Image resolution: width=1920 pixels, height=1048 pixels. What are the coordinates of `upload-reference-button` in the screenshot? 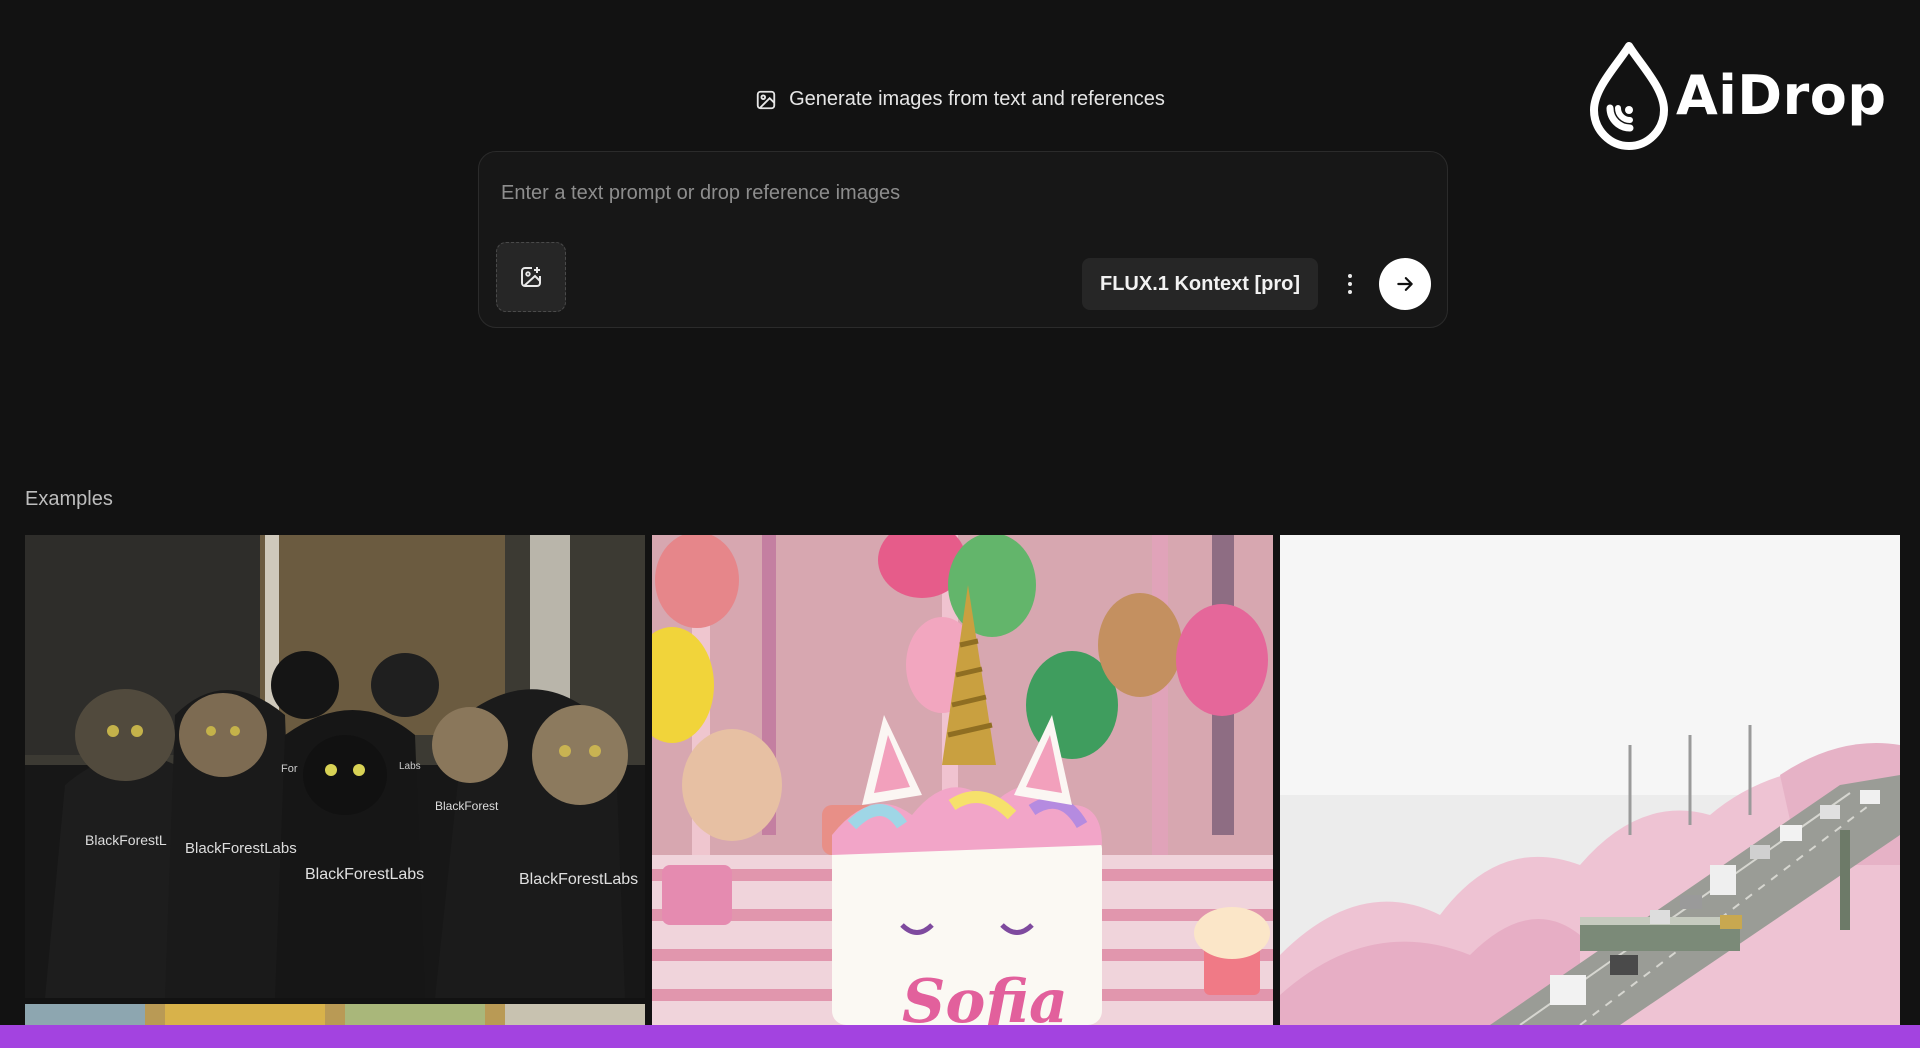 It's located at (531, 277).